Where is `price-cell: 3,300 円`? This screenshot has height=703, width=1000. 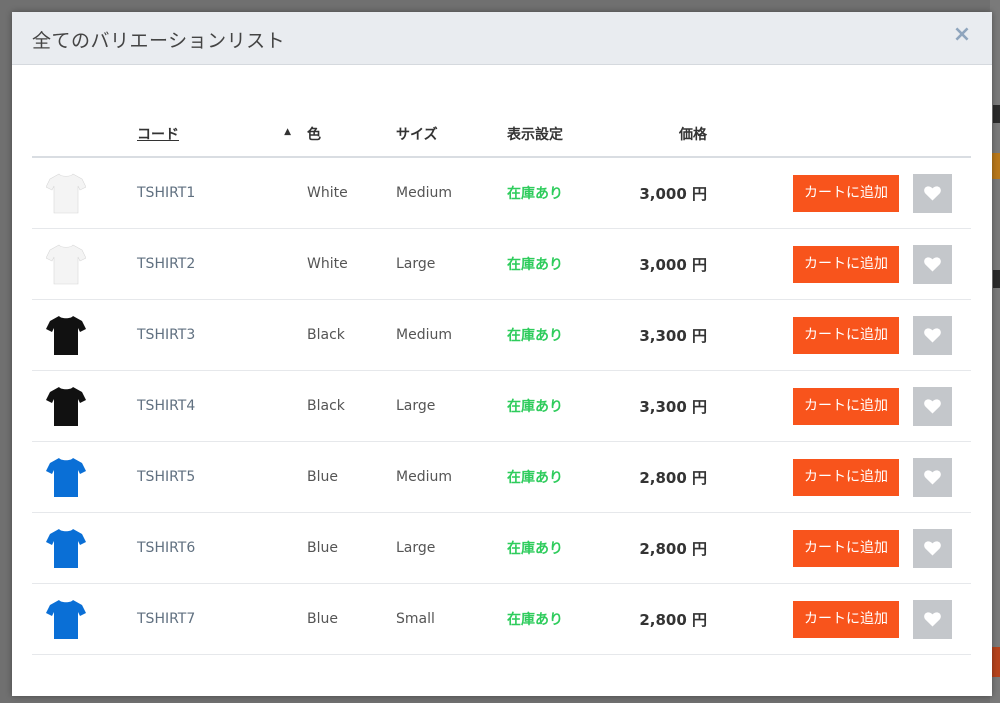 price-cell: 3,300 円 is located at coordinates (657, 335).